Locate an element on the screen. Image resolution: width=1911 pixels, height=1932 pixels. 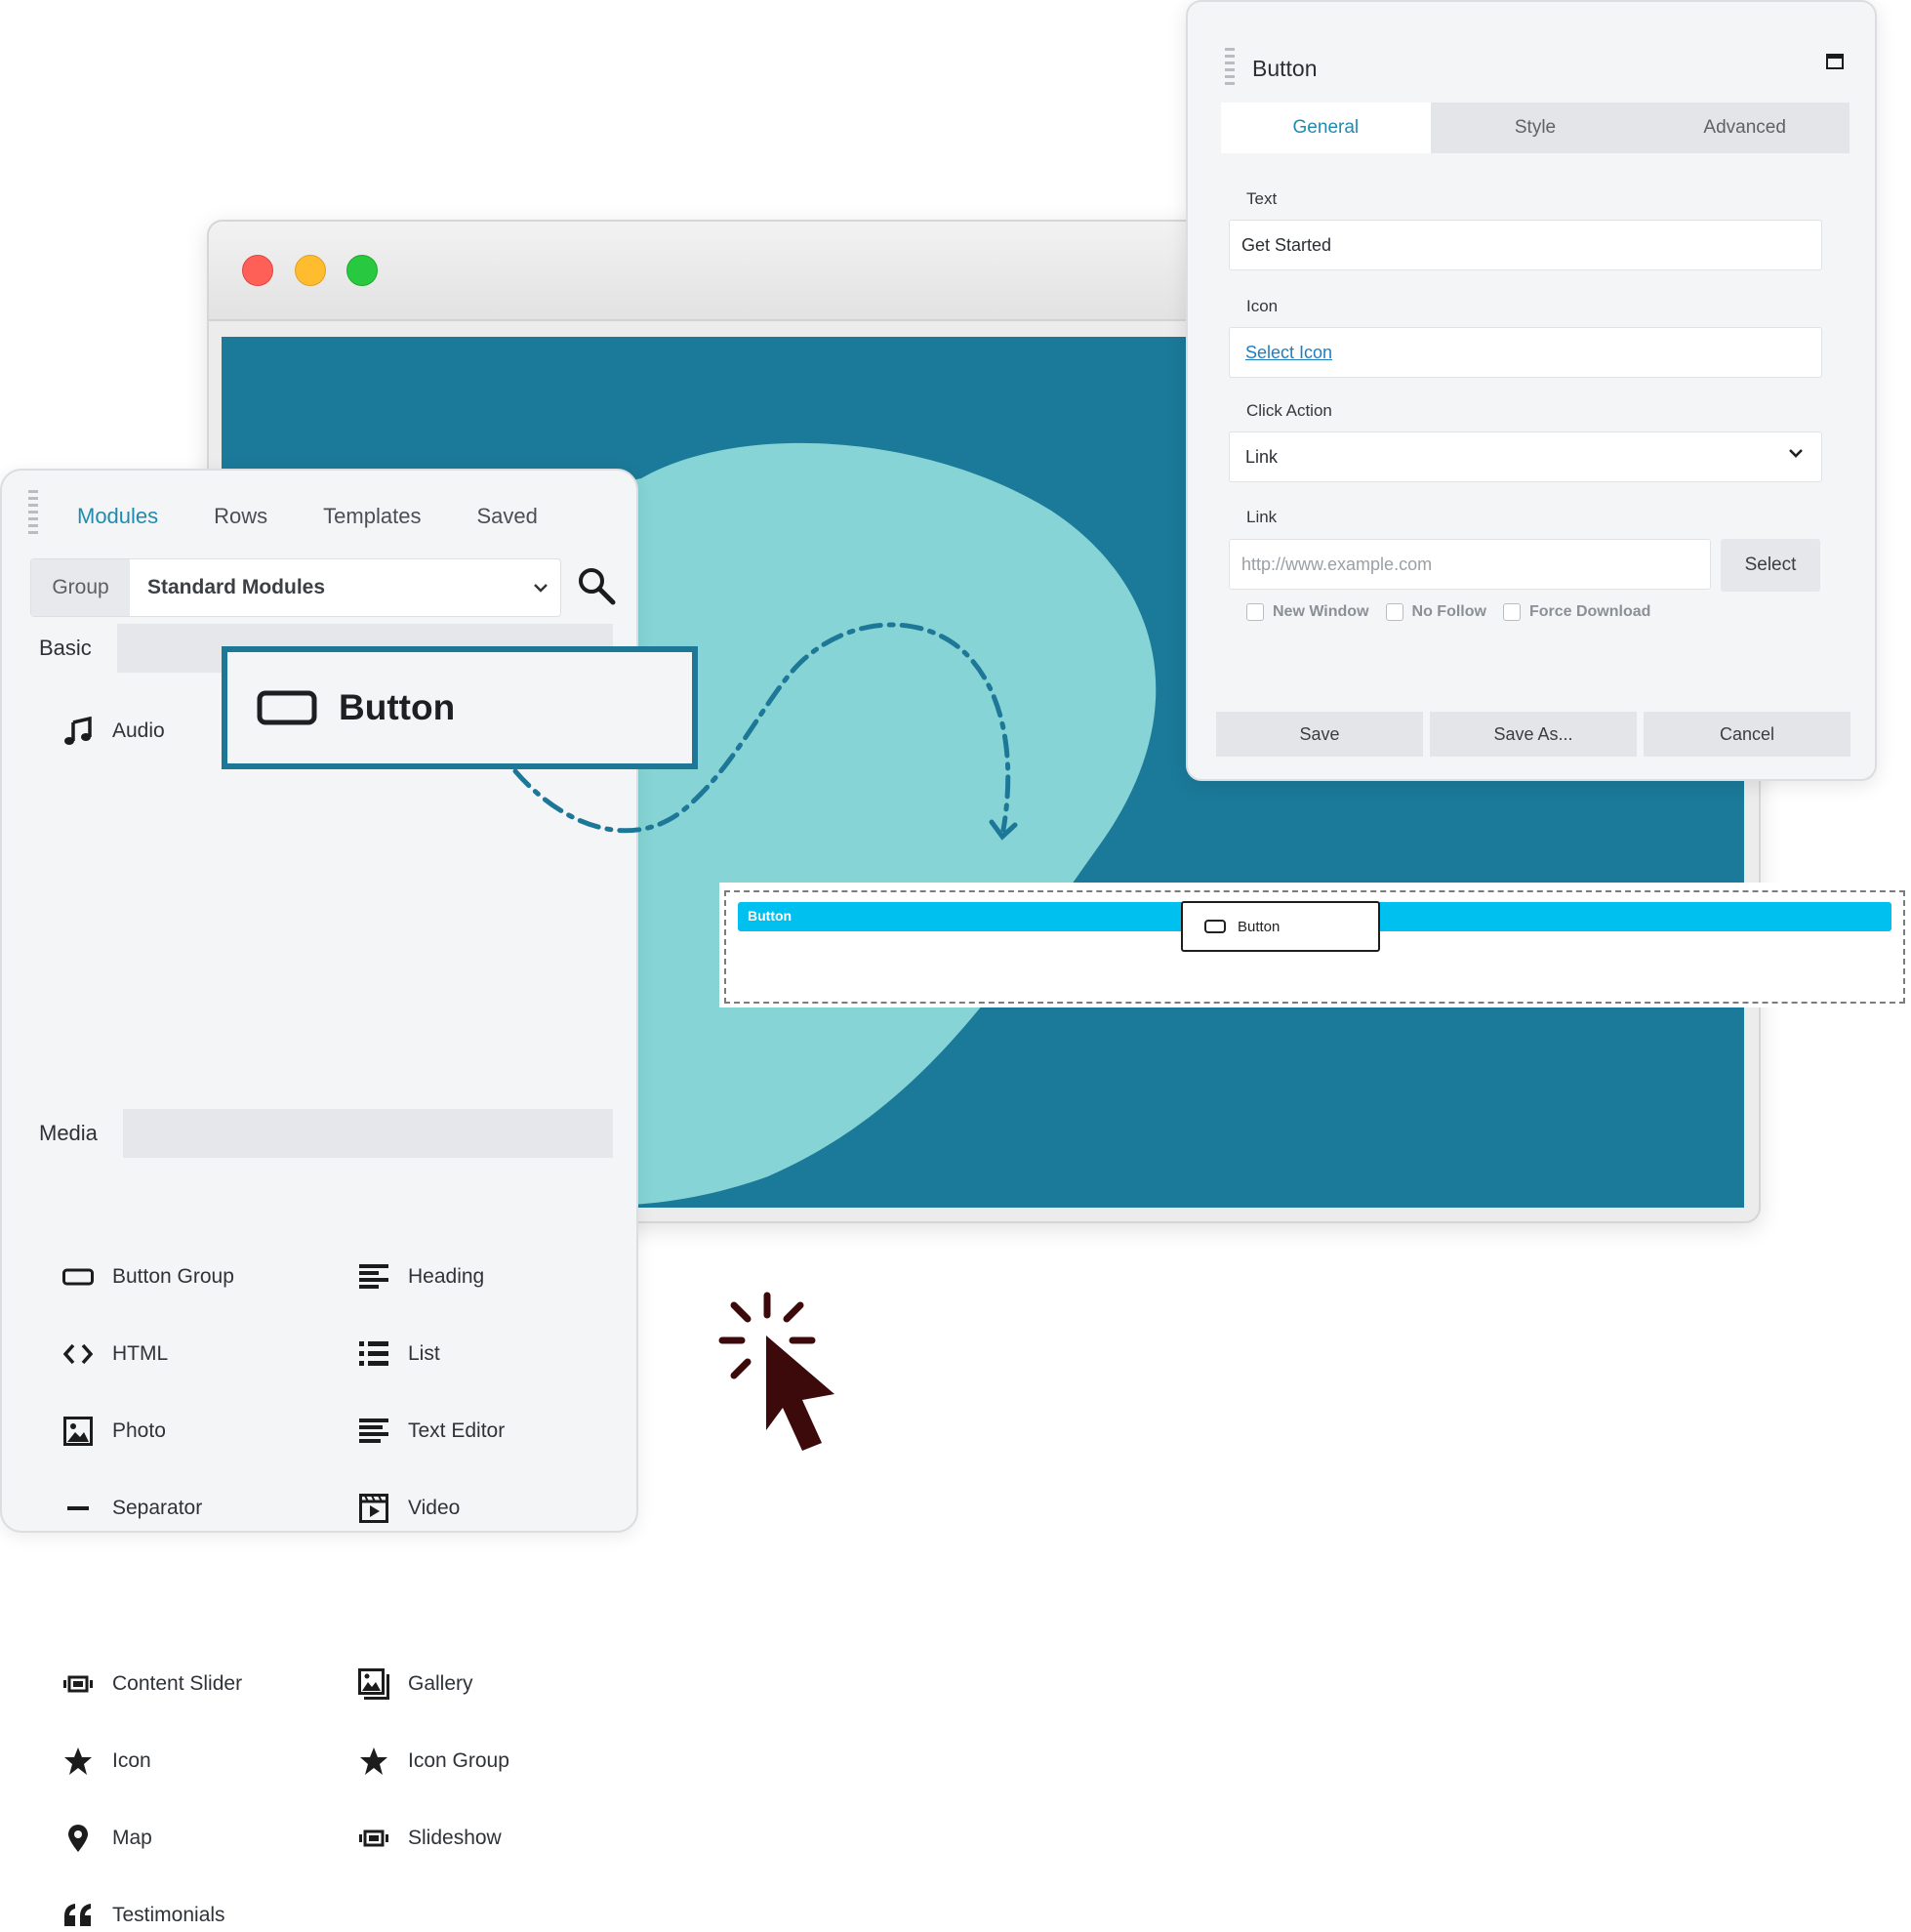
module-slideshow: Slideshow is located at coordinates (429, 1838).